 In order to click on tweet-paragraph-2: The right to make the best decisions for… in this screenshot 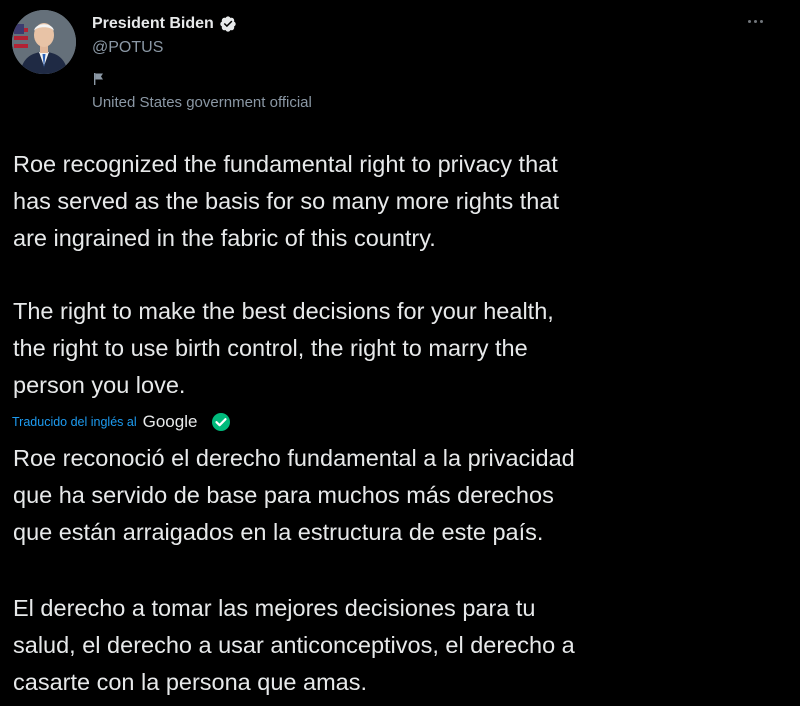, I will do `click(283, 348)`.